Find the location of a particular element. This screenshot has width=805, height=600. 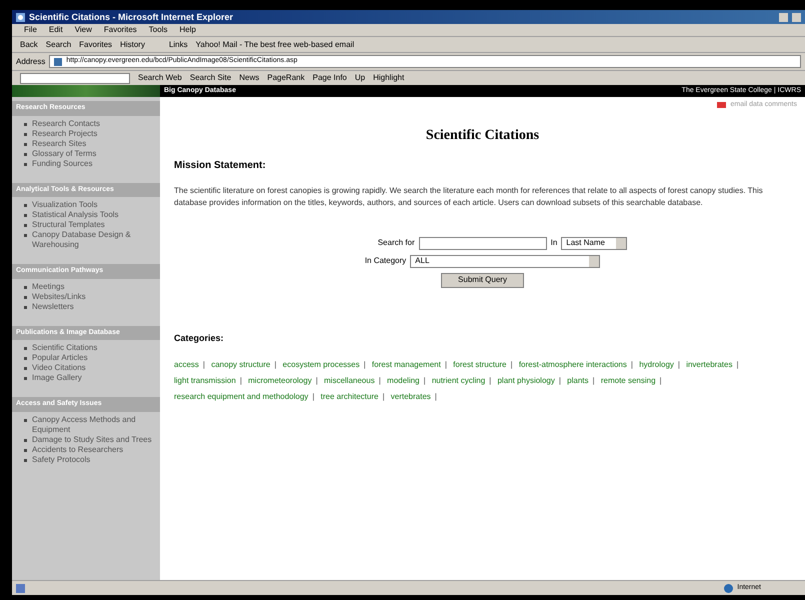

menu-item: Tools is located at coordinates (158, 30).